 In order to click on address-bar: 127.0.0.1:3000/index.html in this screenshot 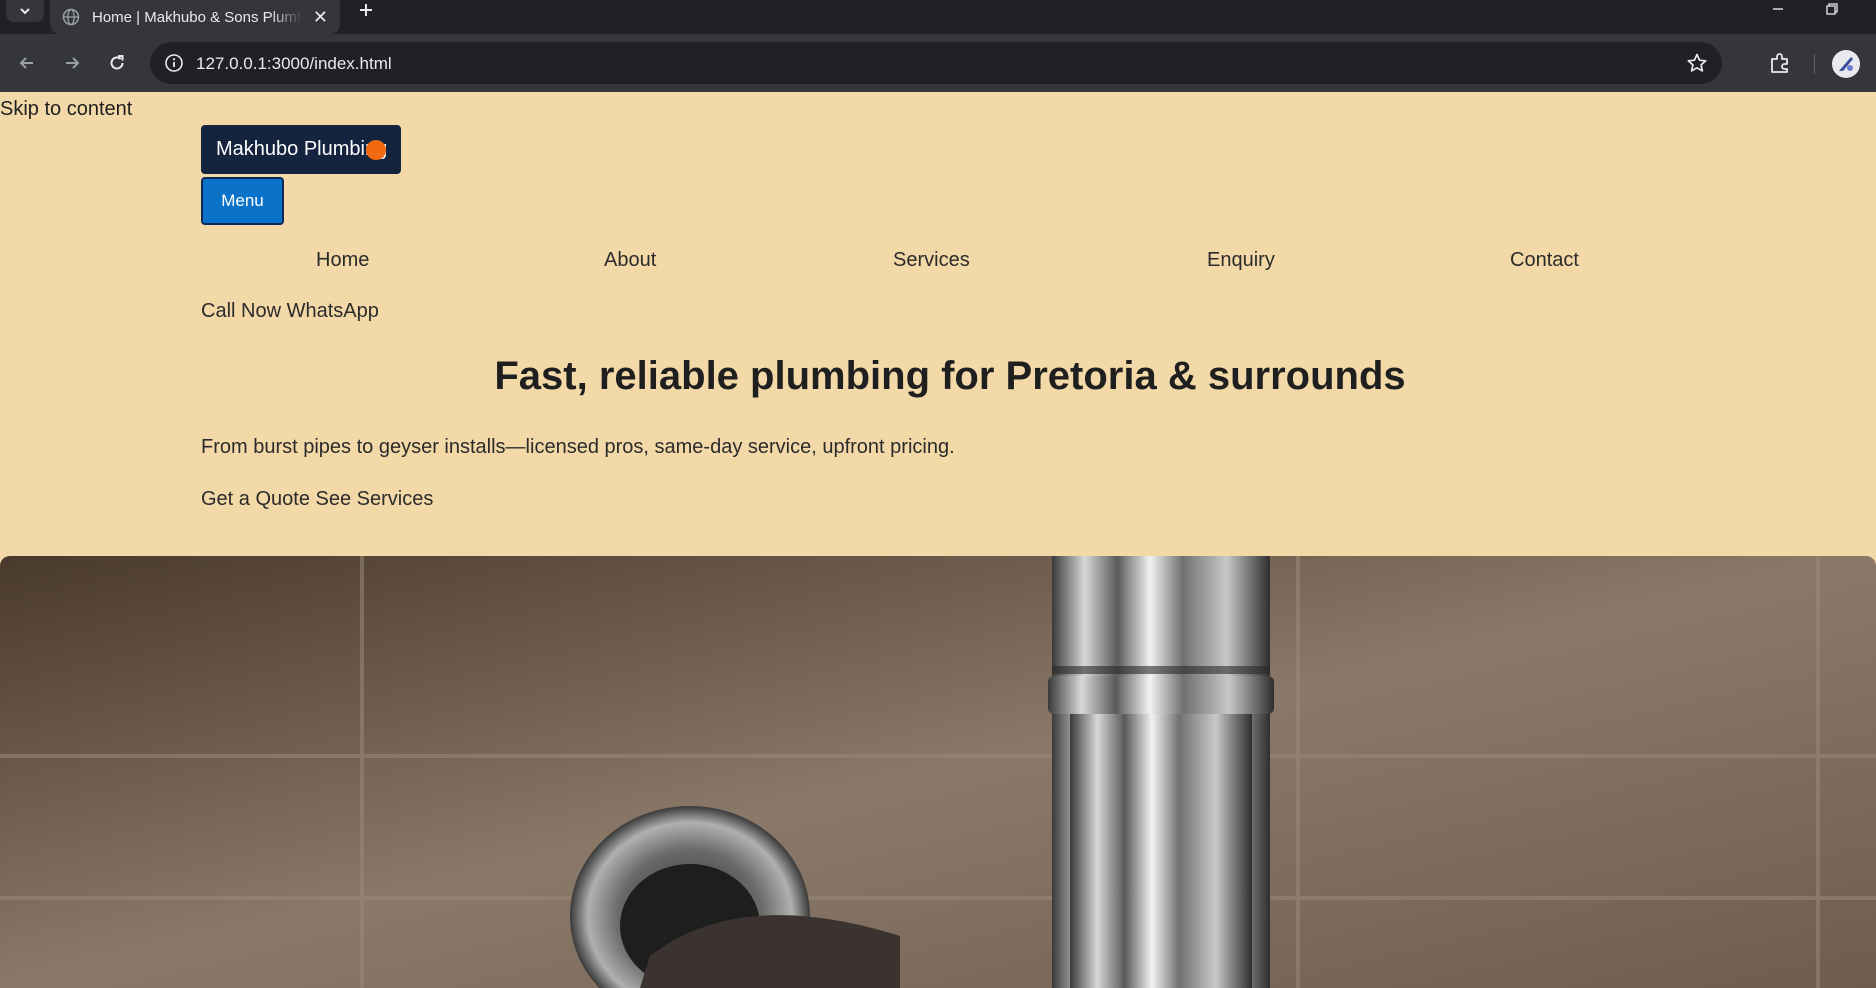, I will do `click(936, 63)`.